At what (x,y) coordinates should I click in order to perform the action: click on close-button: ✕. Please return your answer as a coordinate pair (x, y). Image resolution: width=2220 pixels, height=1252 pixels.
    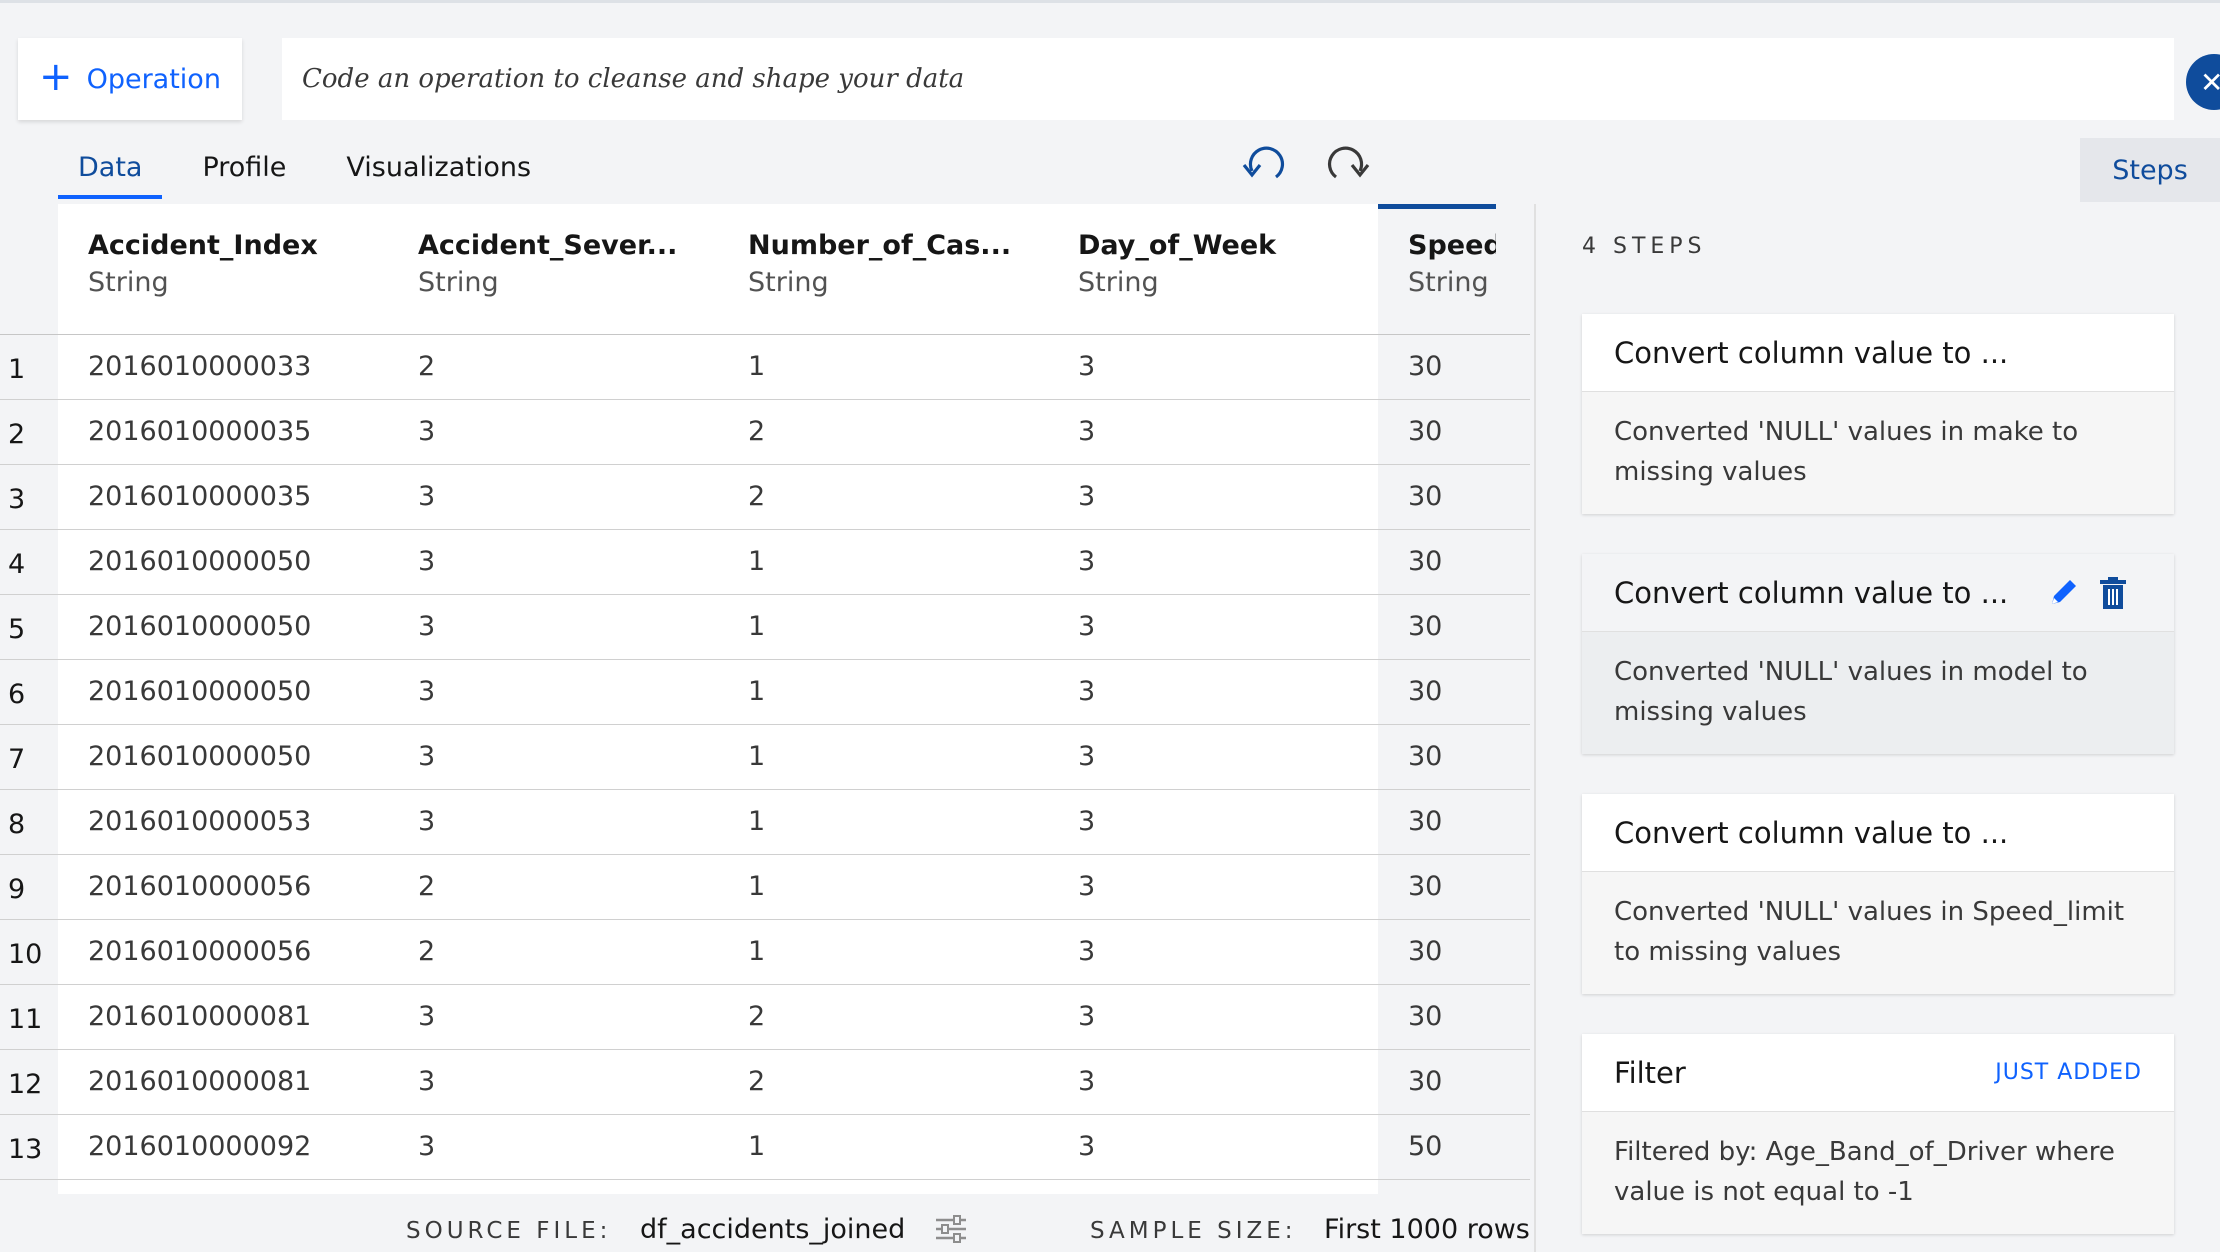
    Looking at the image, I should click on (2203, 82).